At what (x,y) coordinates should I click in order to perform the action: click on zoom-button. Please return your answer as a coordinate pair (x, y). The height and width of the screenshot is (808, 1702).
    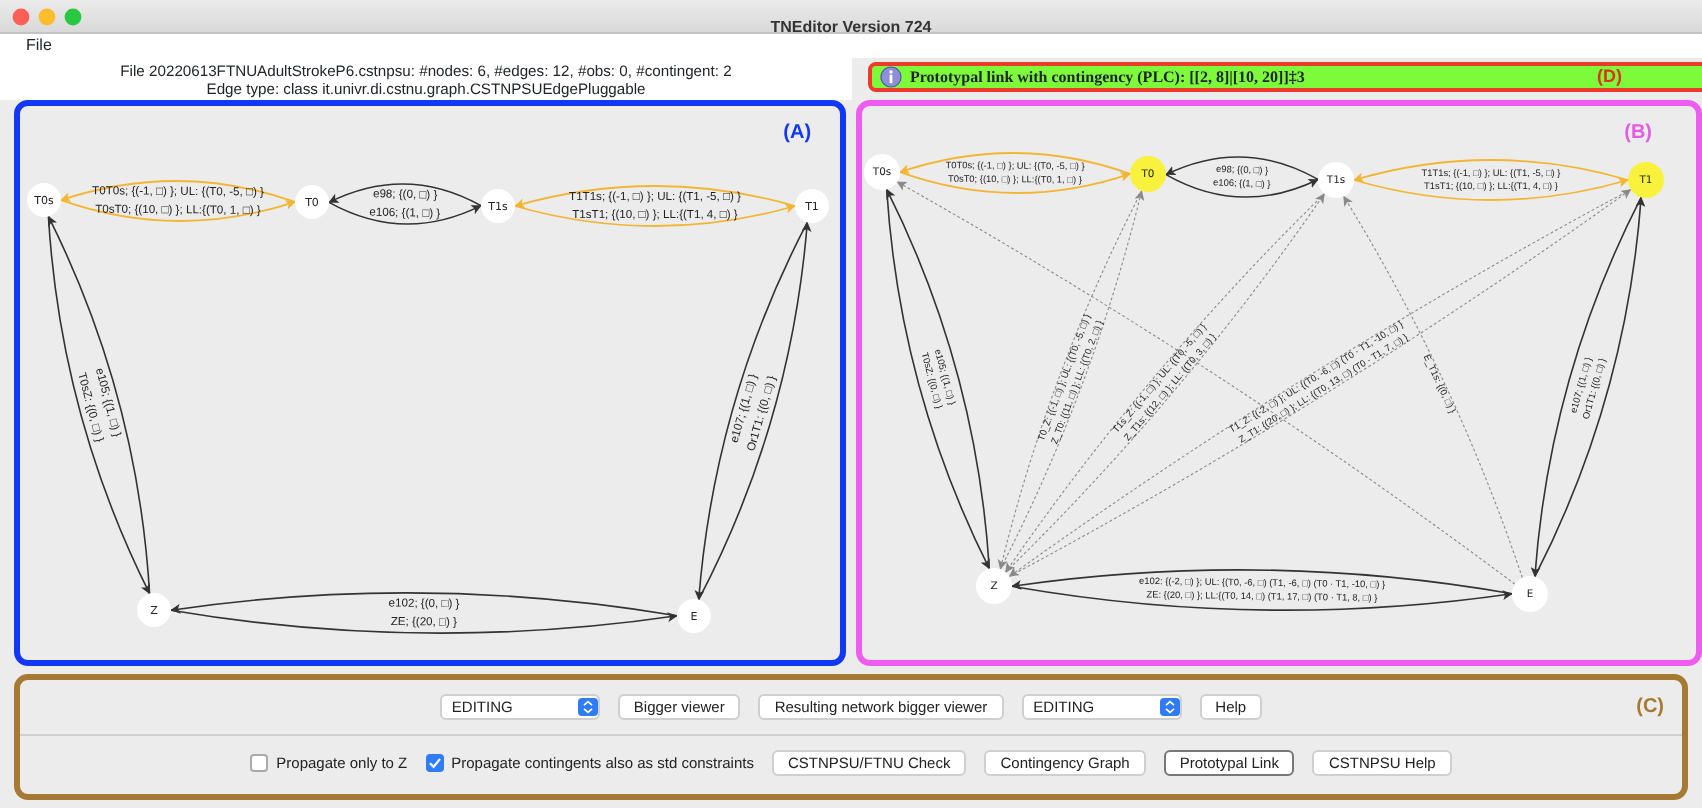
    Looking at the image, I should click on (73, 17).